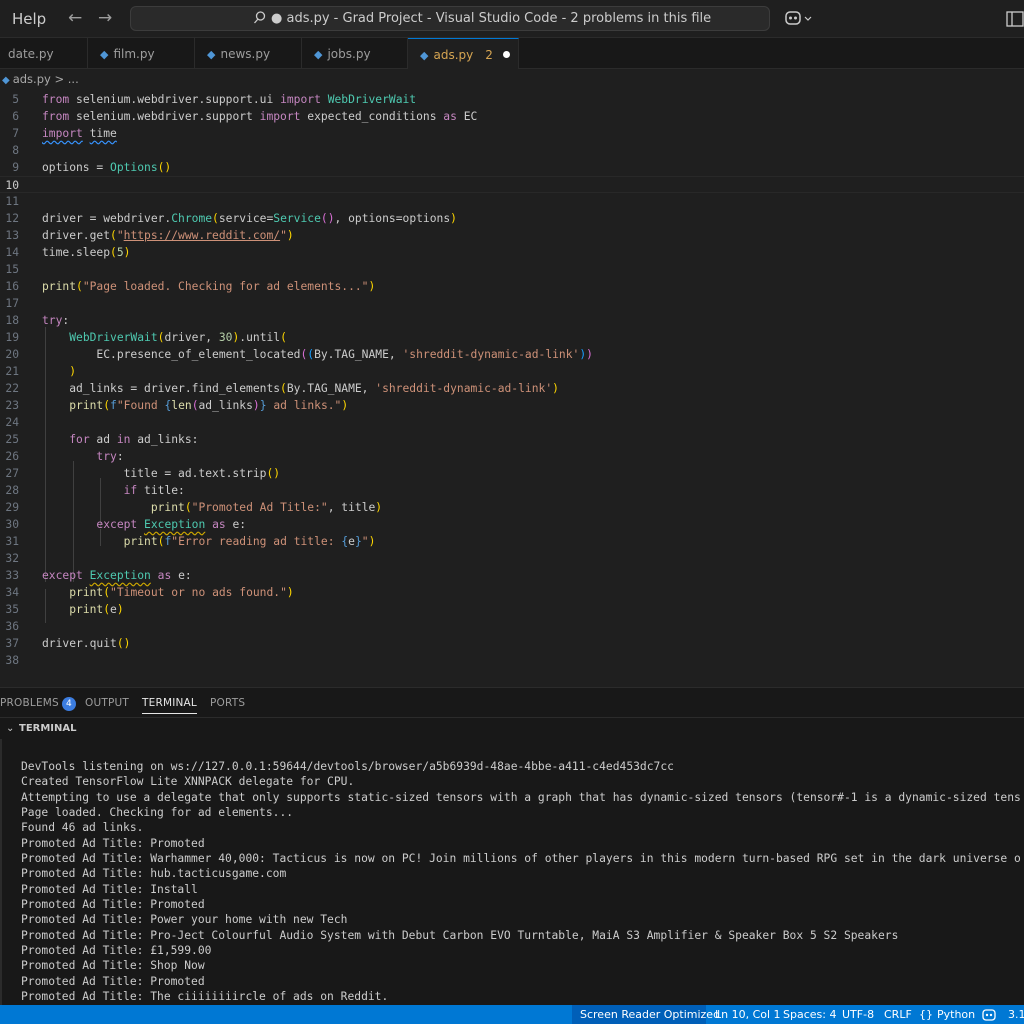 The width and height of the screenshot is (1024, 1024). I want to click on code-line: driver.quit(), so click(86, 643).